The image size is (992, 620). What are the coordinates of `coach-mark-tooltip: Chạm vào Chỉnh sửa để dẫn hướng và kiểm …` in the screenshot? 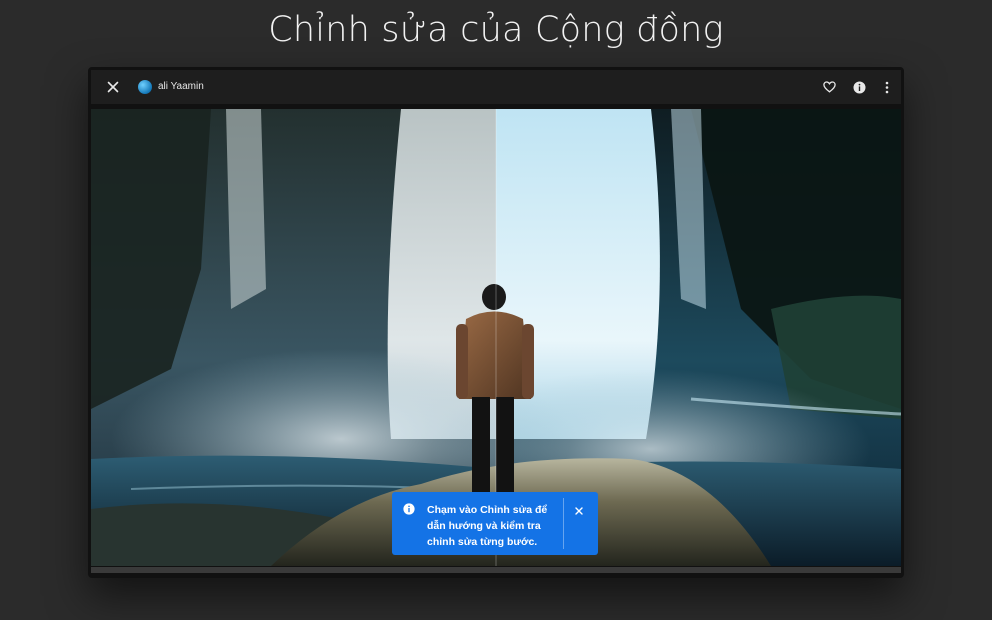 It's located at (495, 523).